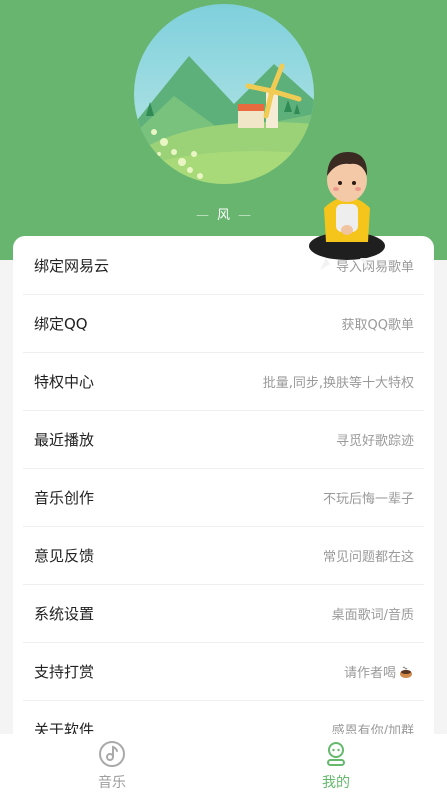  Describe the element at coordinates (64, 498) in the screenshot. I see `menu-item-label: 音乐创作` at that location.